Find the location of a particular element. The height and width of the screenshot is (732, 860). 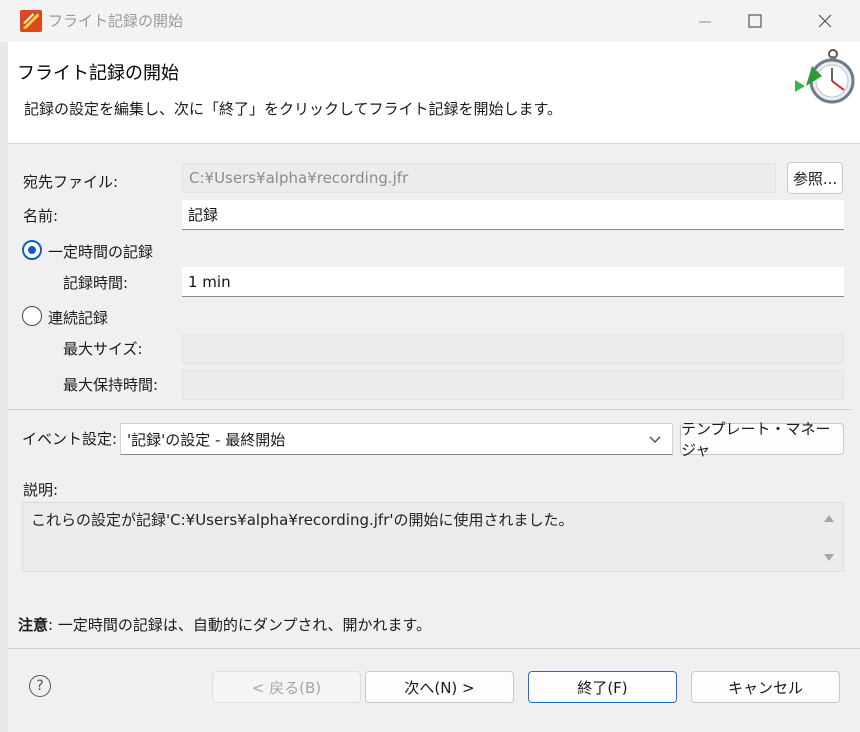

continuous-label: 連続記録 is located at coordinates (78, 317).